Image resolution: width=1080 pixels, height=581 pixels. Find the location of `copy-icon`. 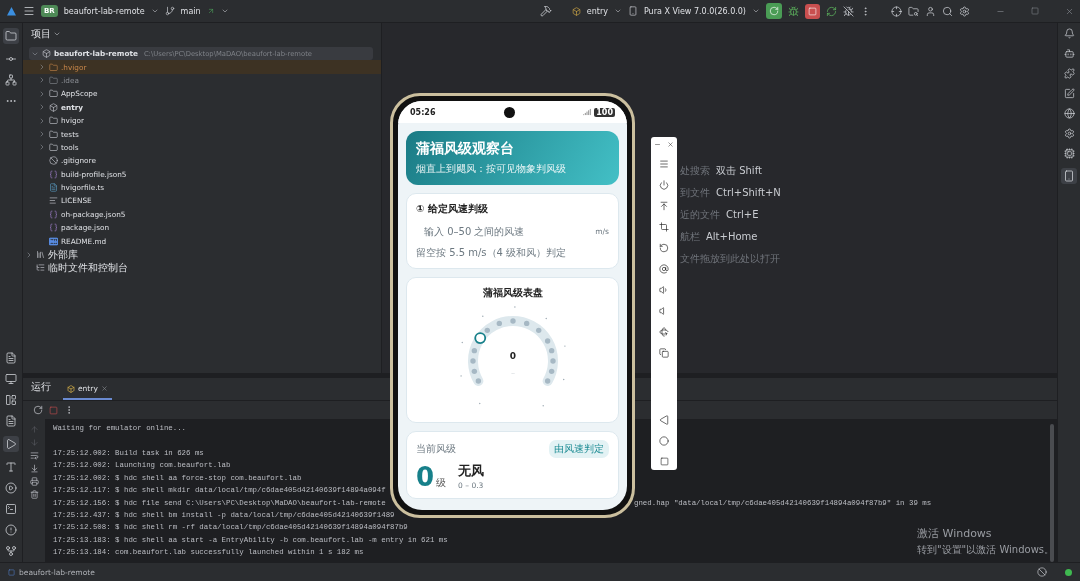

copy-icon is located at coordinates (664, 353).